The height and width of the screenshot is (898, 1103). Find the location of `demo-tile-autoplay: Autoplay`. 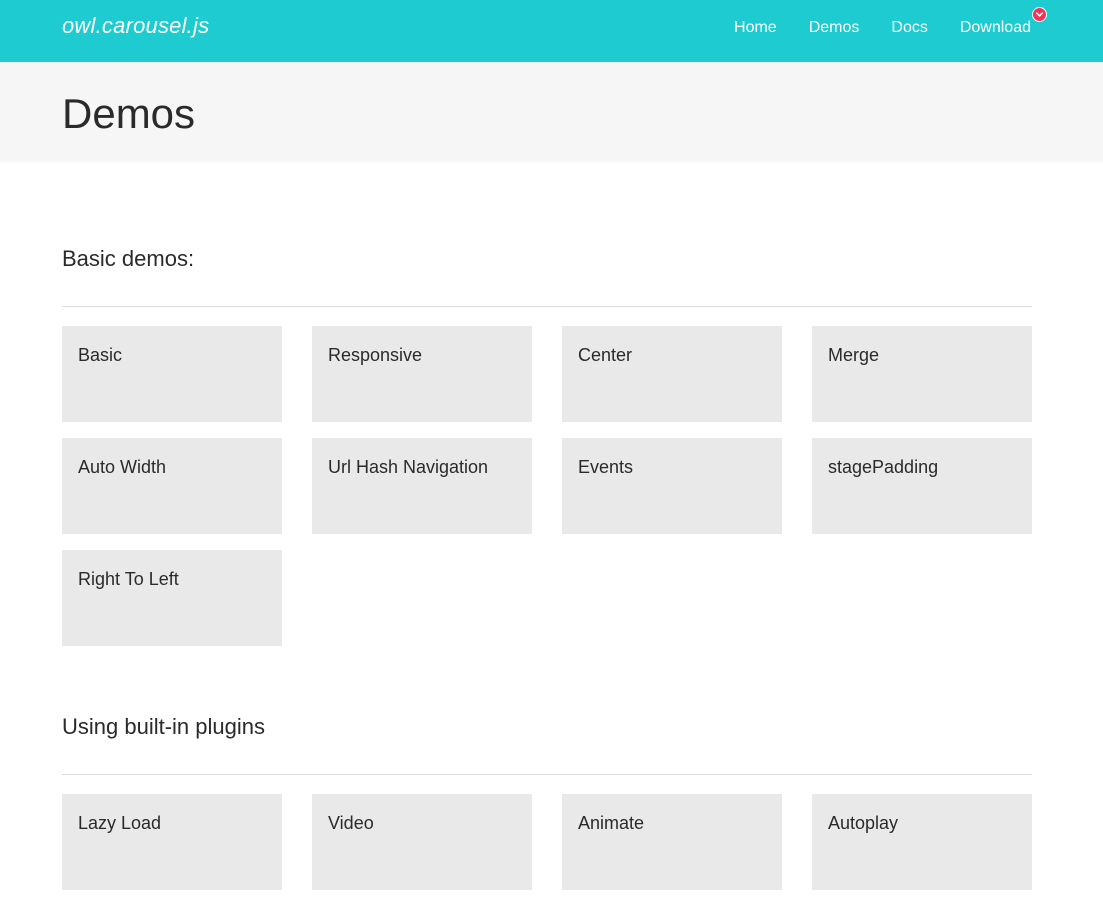

demo-tile-autoplay: Autoplay is located at coordinates (922, 842).